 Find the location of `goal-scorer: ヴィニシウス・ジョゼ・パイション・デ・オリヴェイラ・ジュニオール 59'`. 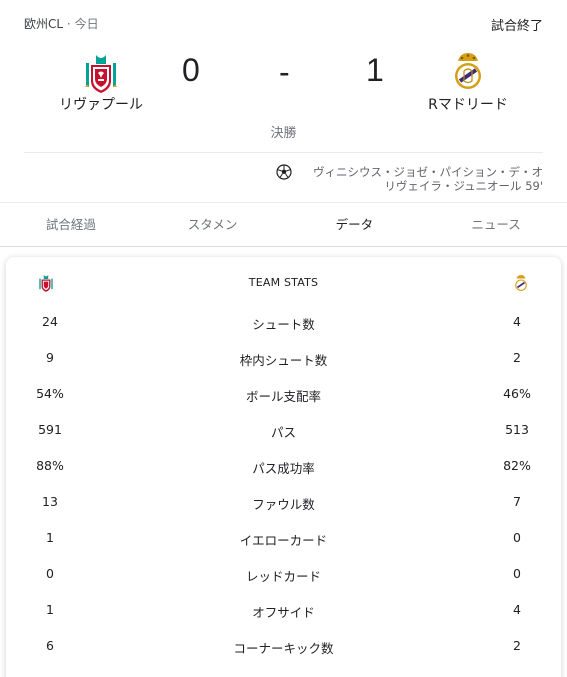

goal-scorer: ヴィニシウス・ジョゼ・パイション・デ・オリヴェイラ・ジュニオール 59' is located at coordinates (428, 179).